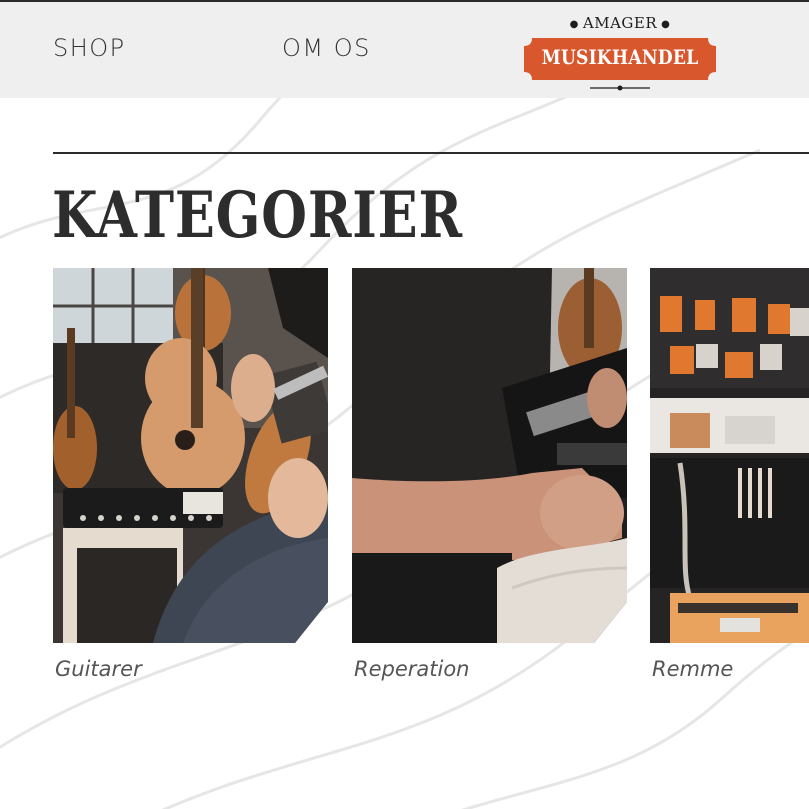 Image resolution: width=809 pixels, height=809 pixels. Describe the element at coordinates (729, 669) in the screenshot. I see `category-label-remme: Remme` at that location.